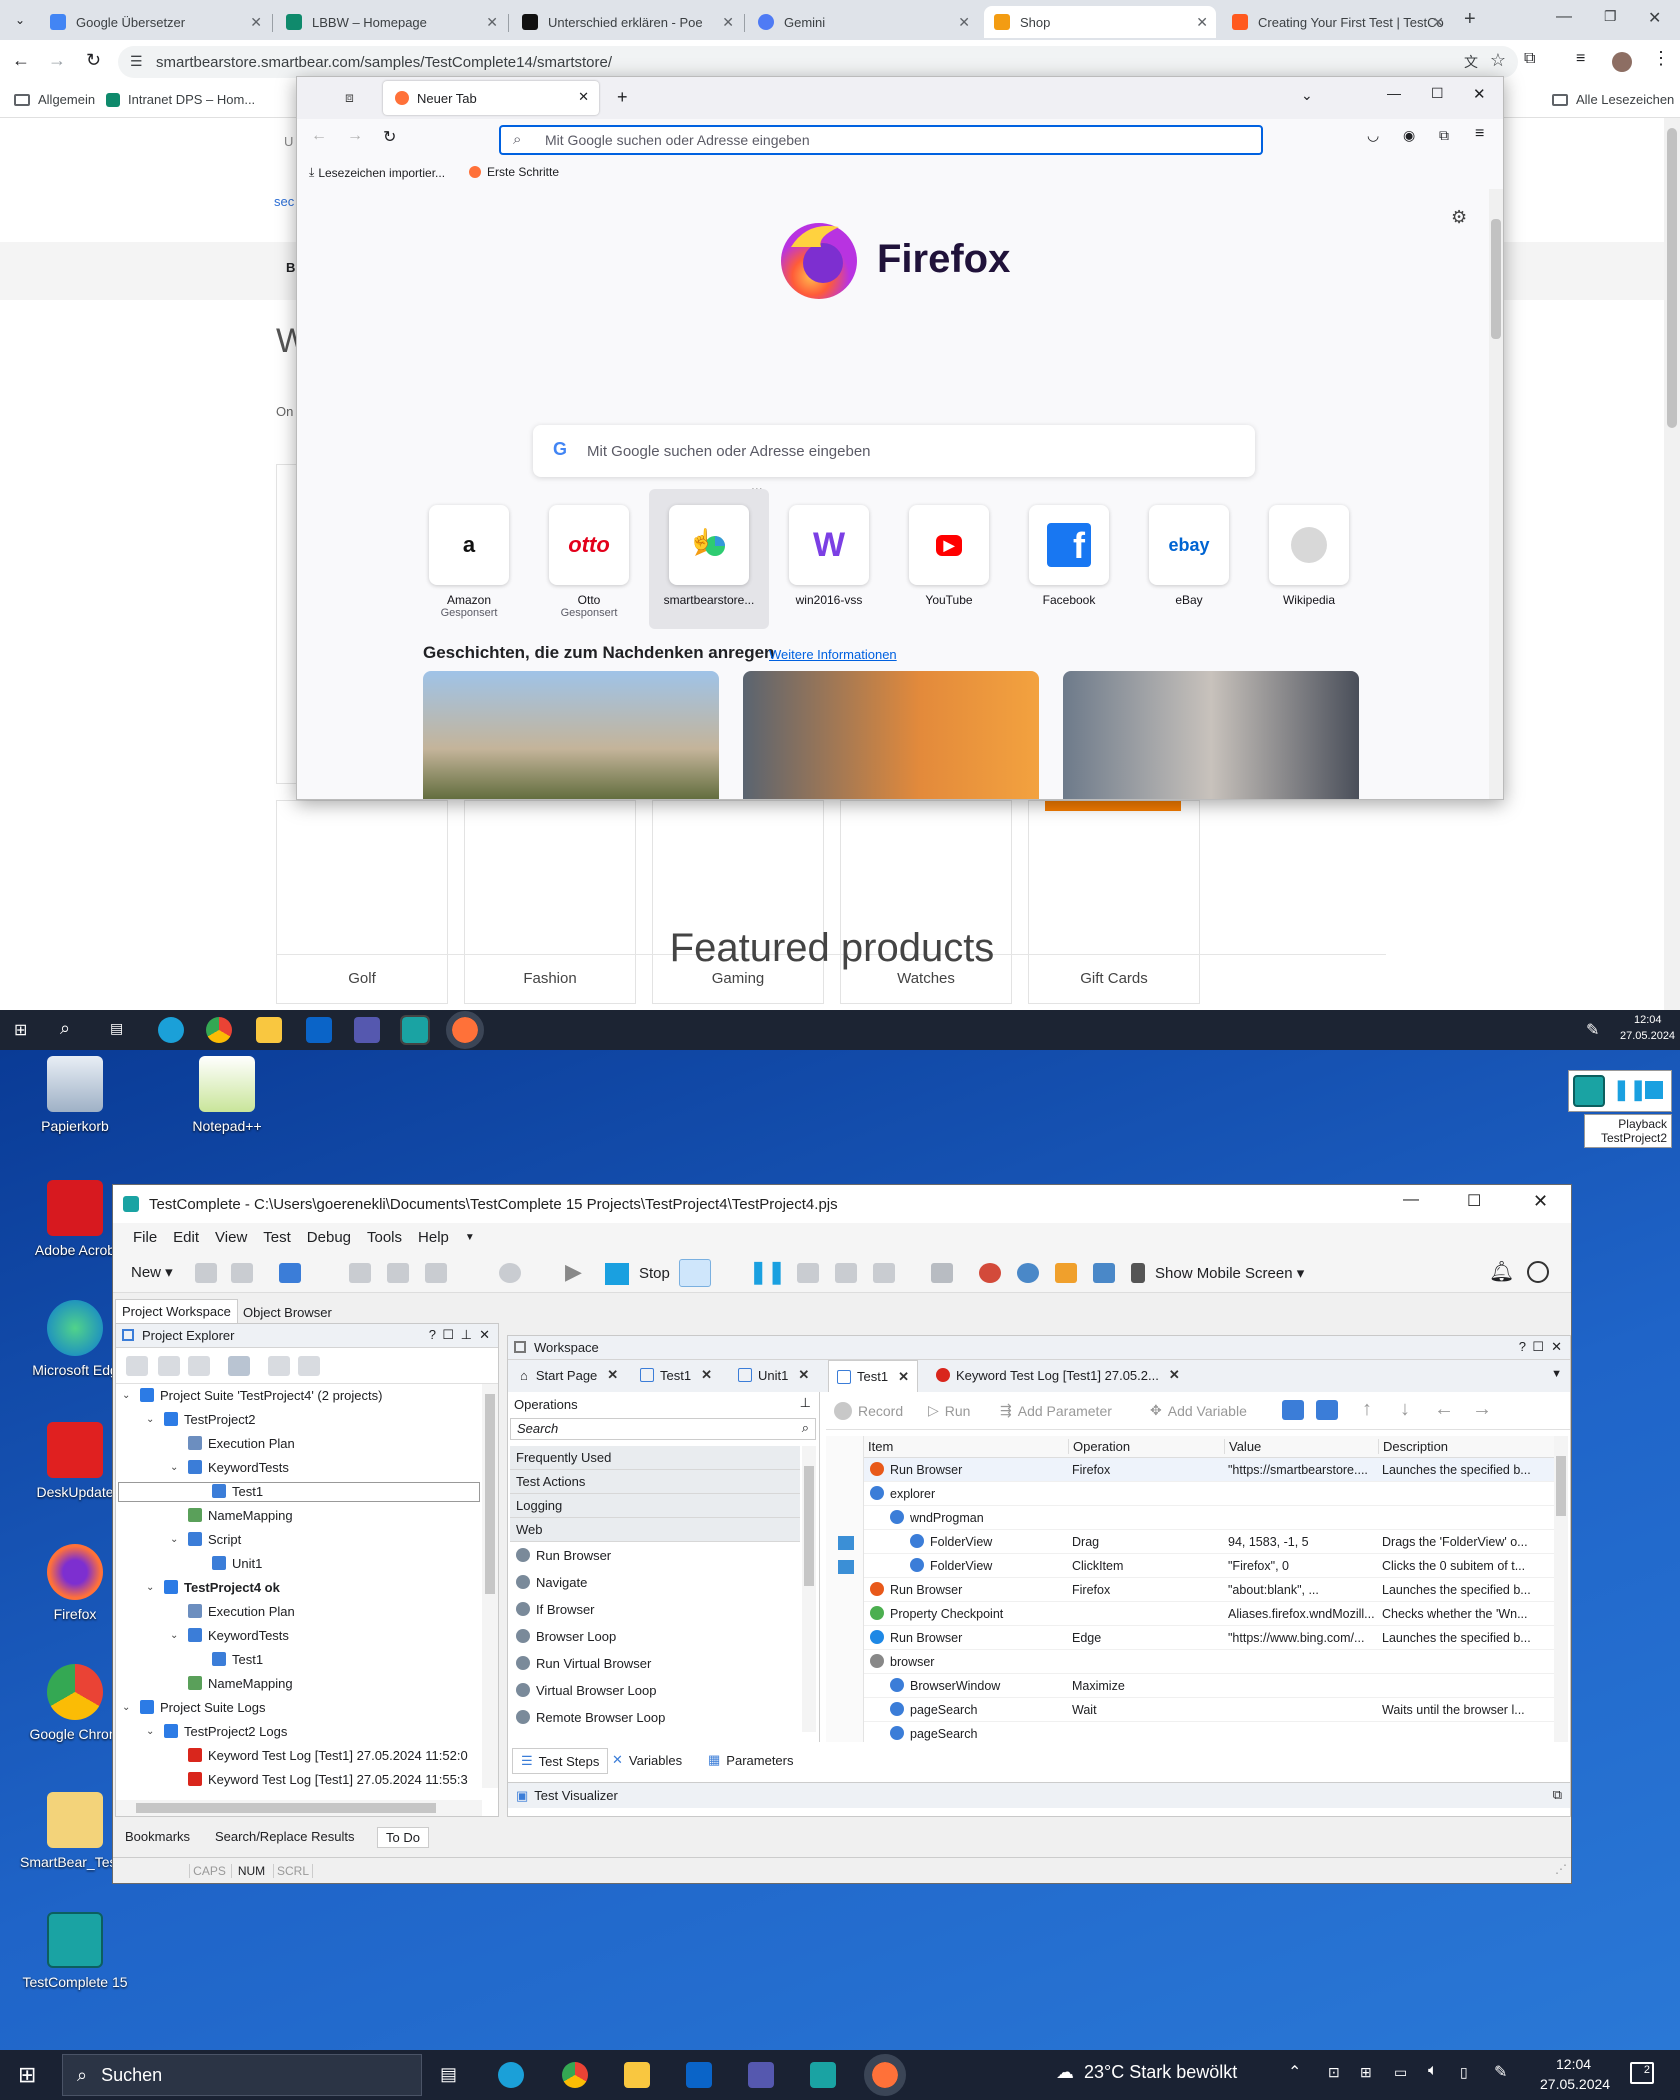 The height and width of the screenshot is (2100, 1680). Describe the element at coordinates (809, 1589) in the screenshot. I see `operations-scroll` at that location.